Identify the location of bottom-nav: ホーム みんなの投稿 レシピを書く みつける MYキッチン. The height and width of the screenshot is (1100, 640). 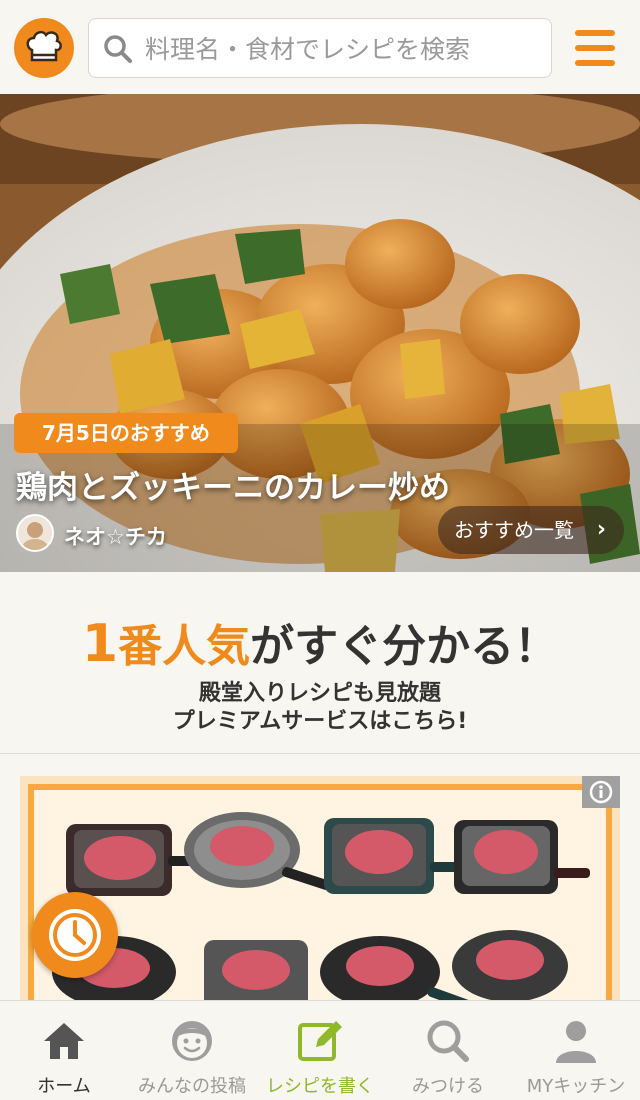
(320, 1050).